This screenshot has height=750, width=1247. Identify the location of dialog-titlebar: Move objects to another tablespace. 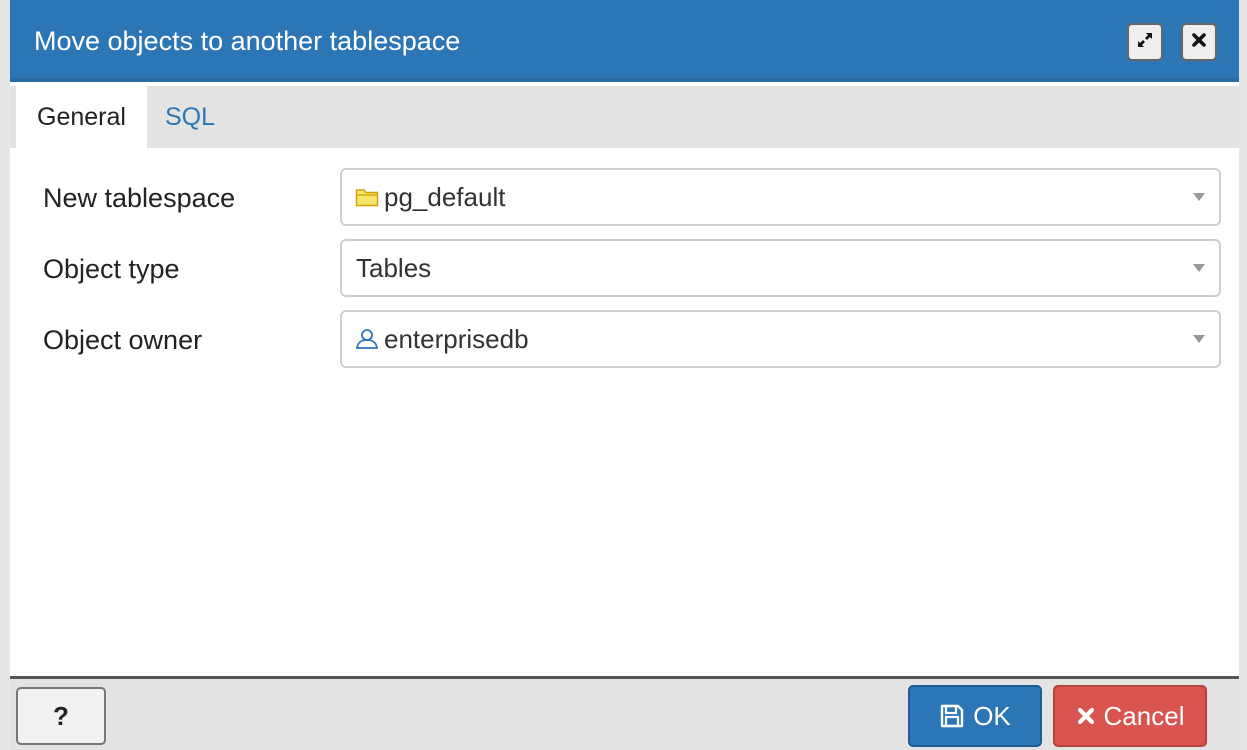
(624, 41).